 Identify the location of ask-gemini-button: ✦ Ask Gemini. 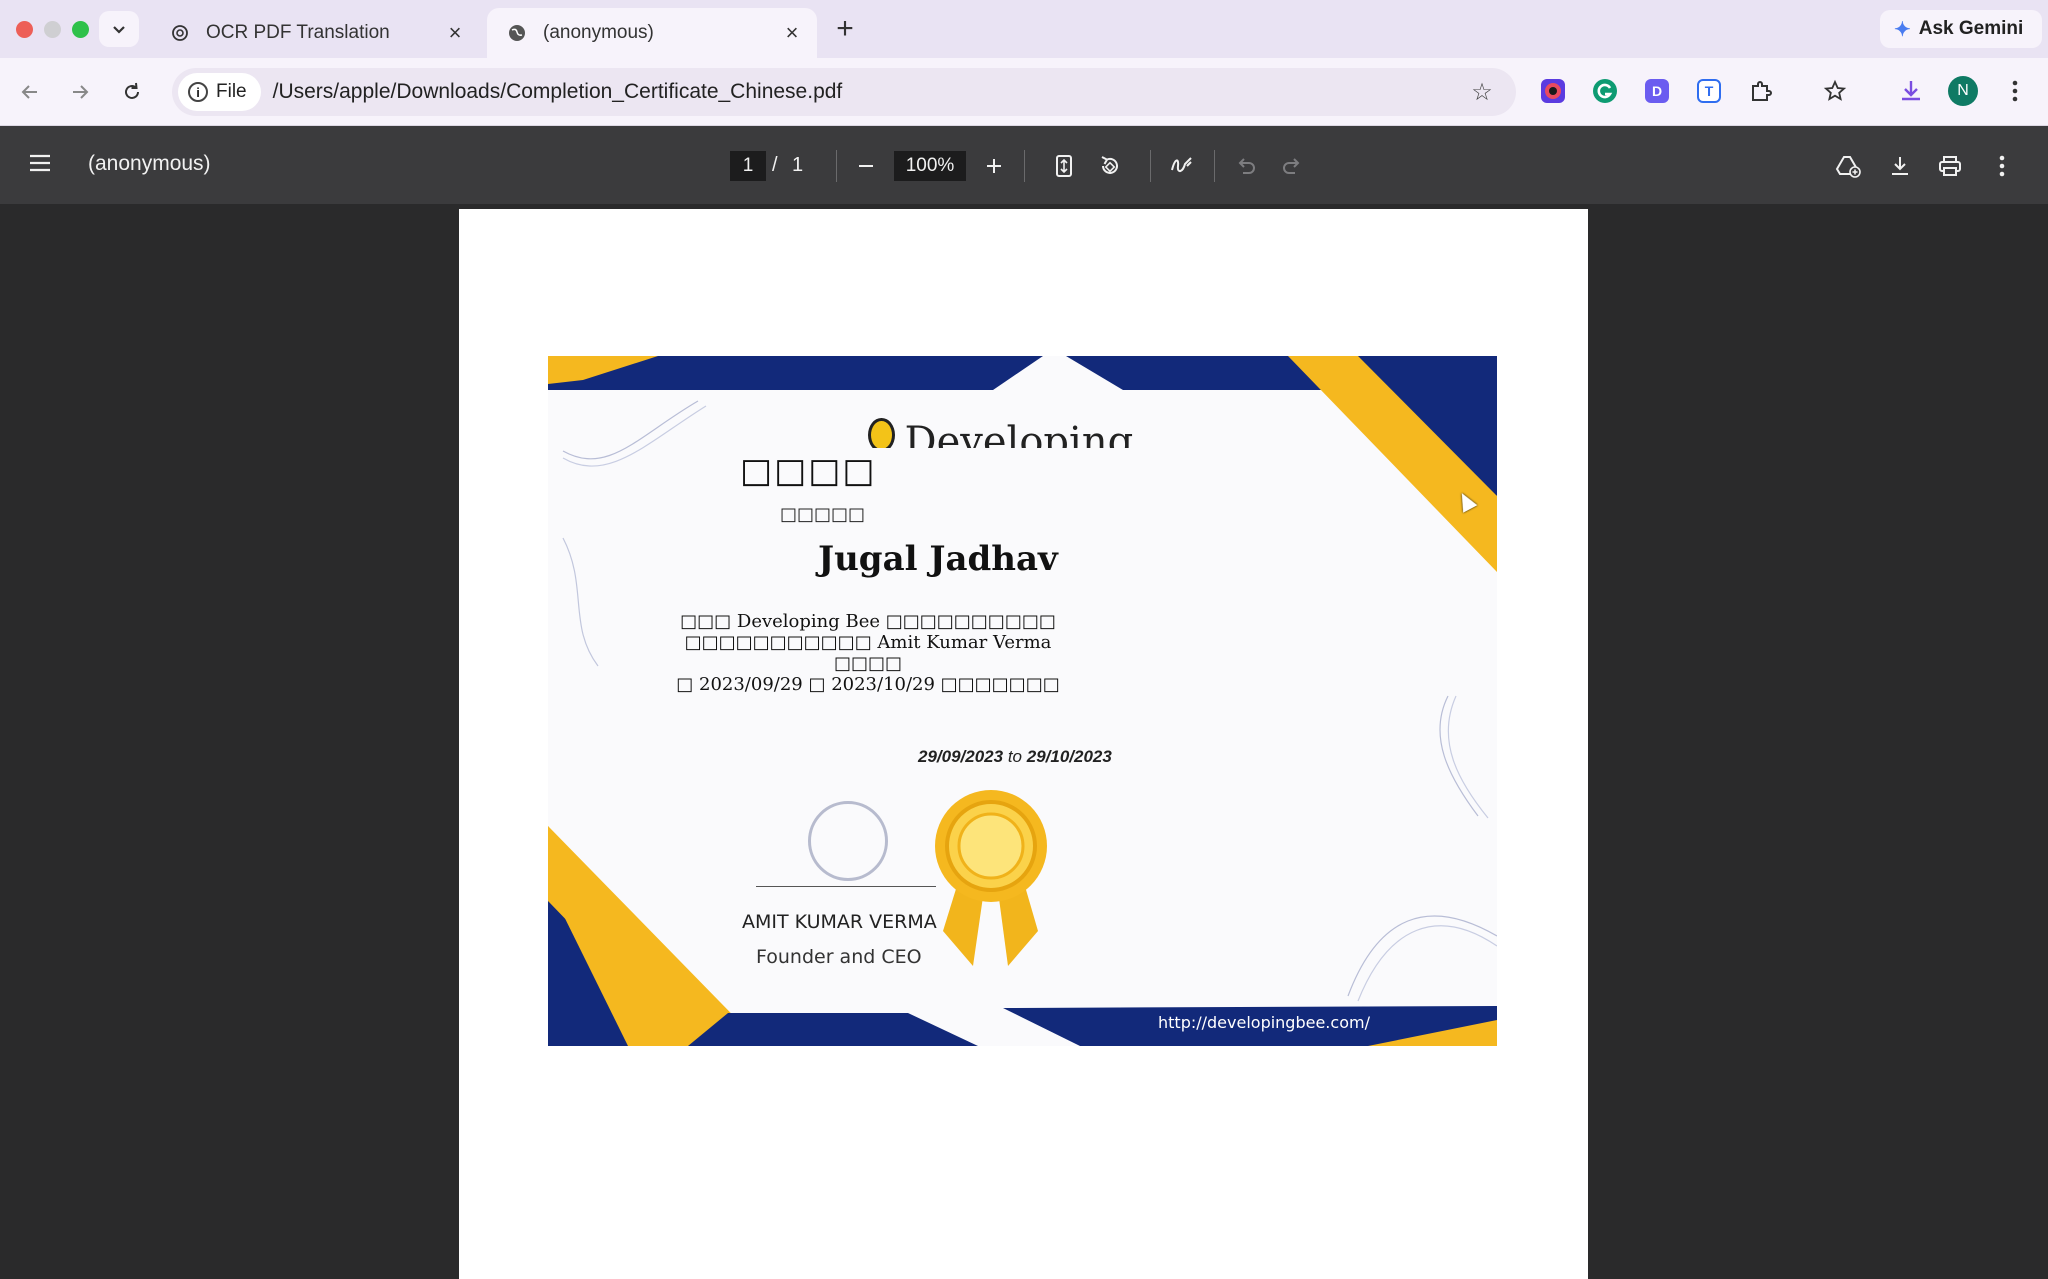
(1961, 29).